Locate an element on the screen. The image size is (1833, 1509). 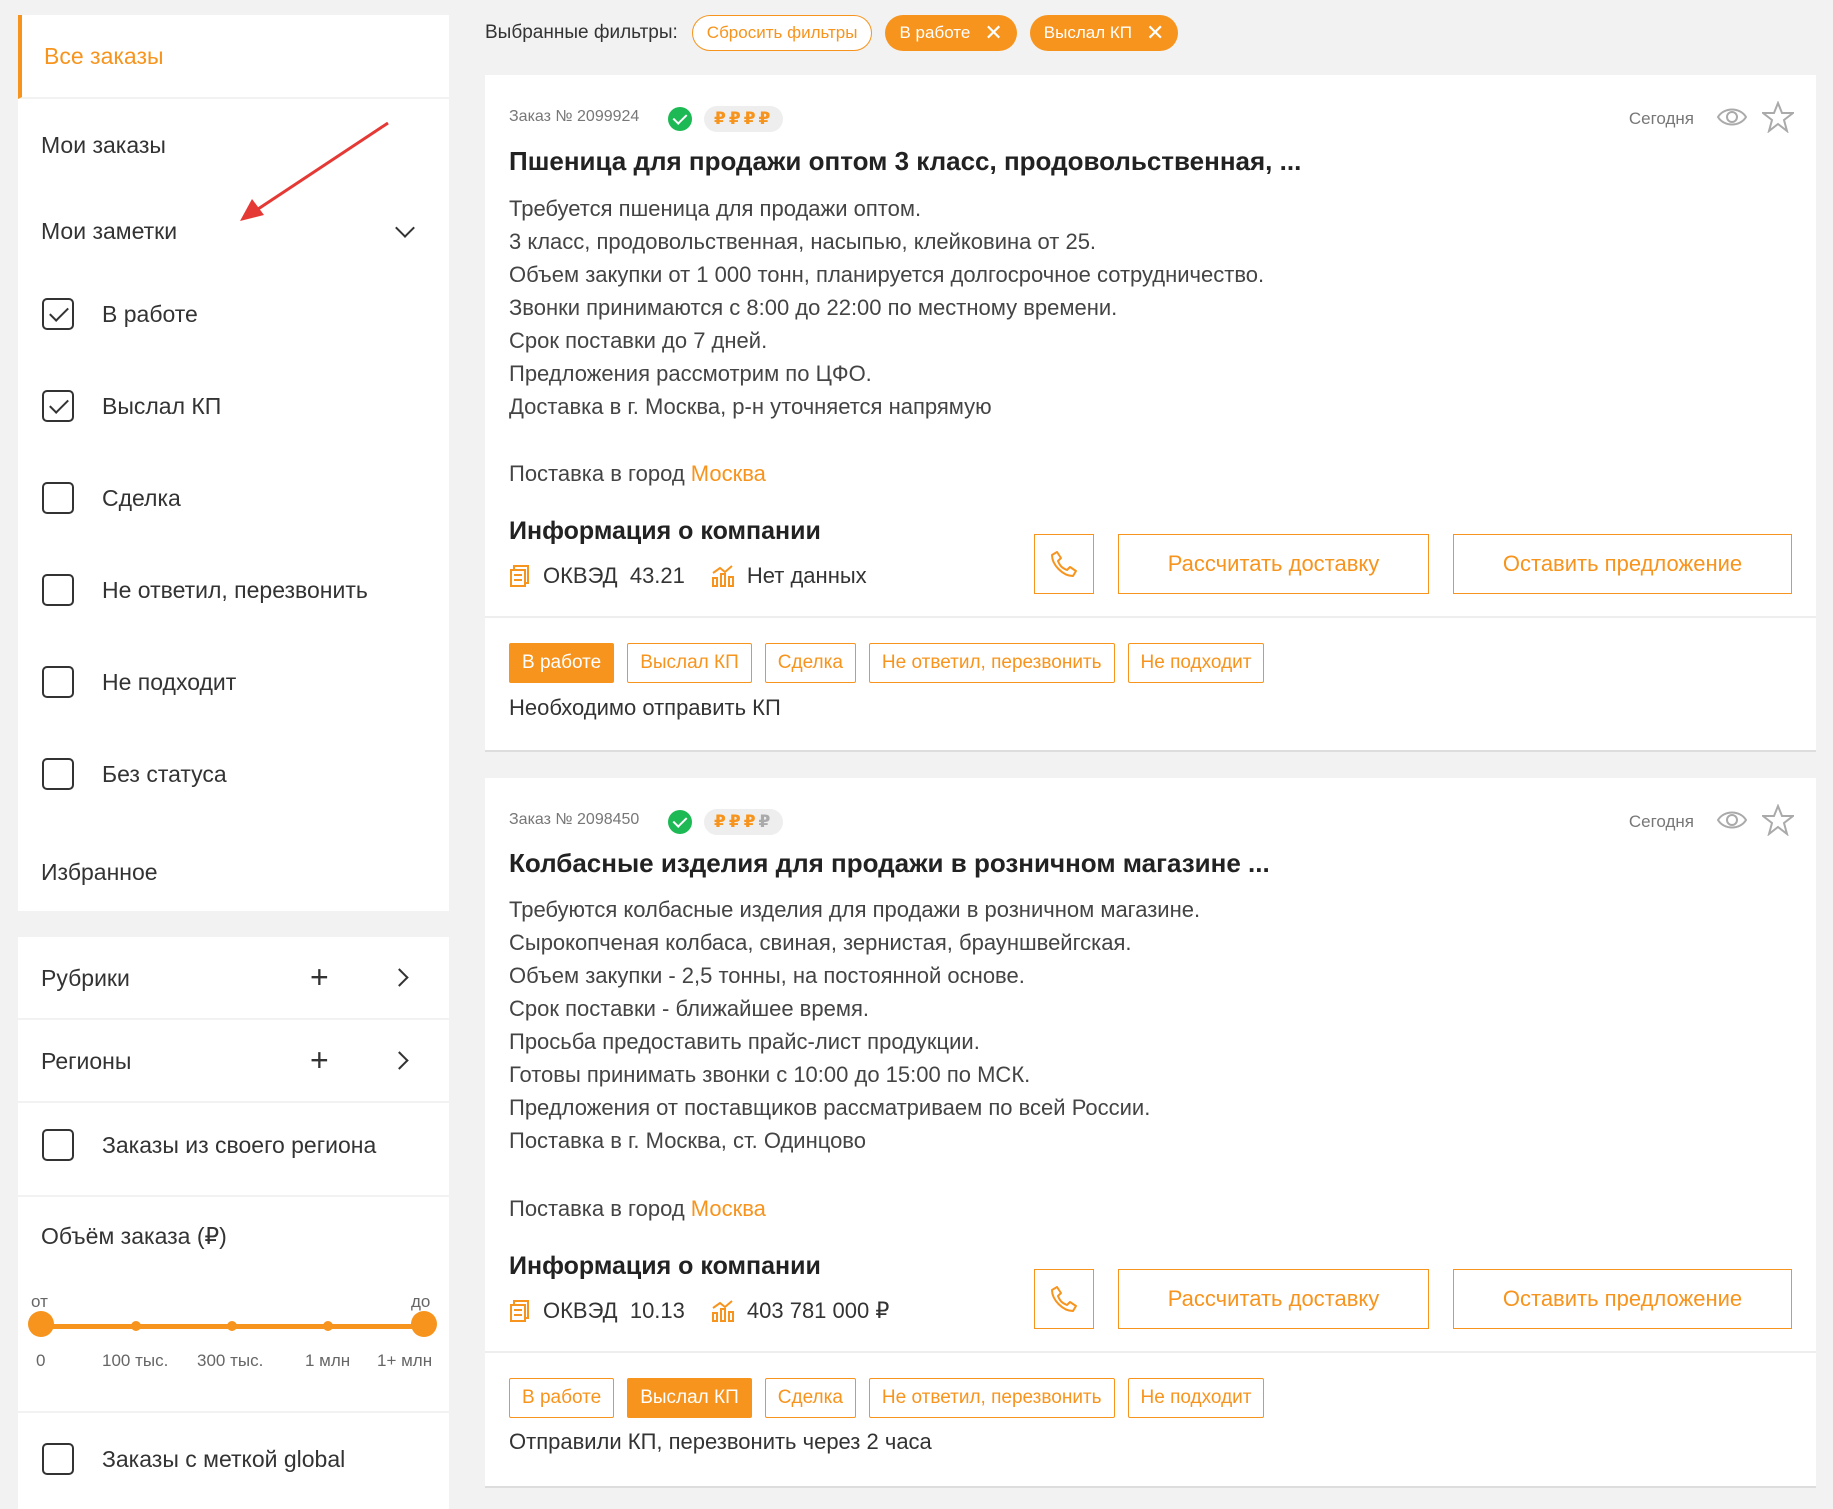
slider-max-handle is located at coordinates (424, 1324).